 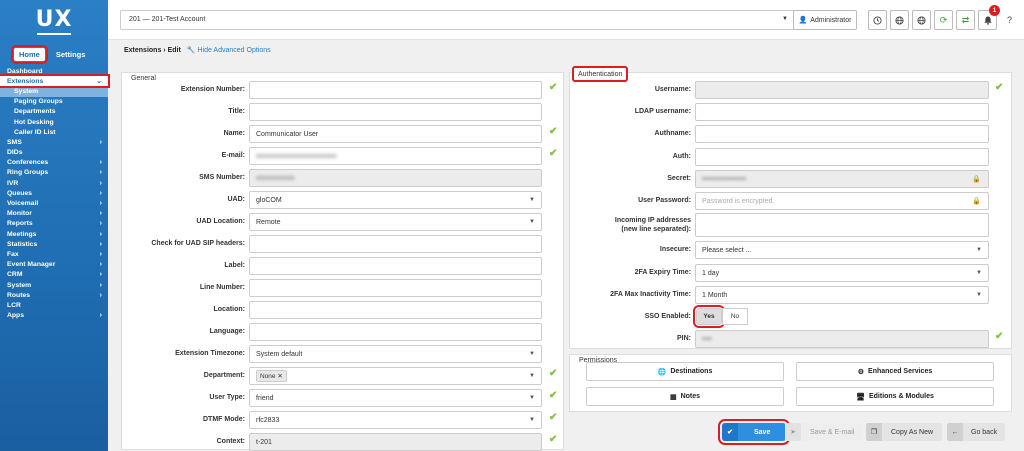 What do you see at coordinates (54, 244) in the screenshot?
I see `sidebar-item-statistics: Statistics ›` at bounding box center [54, 244].